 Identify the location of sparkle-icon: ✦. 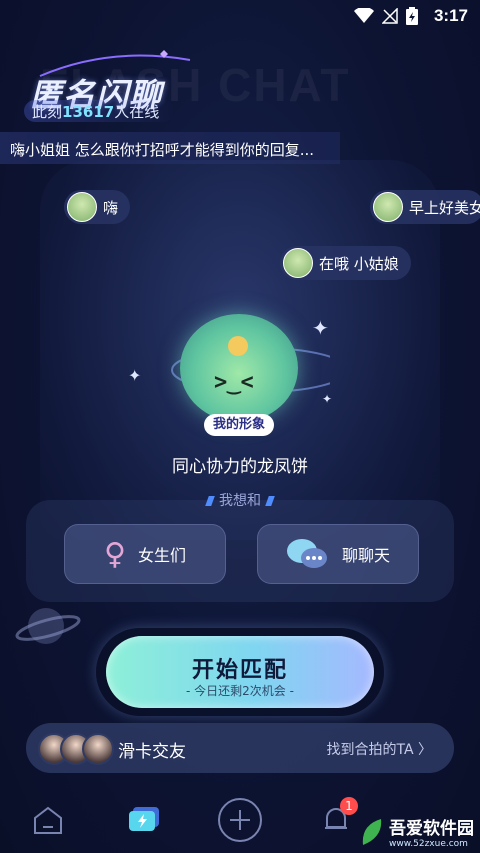
(135, 375).